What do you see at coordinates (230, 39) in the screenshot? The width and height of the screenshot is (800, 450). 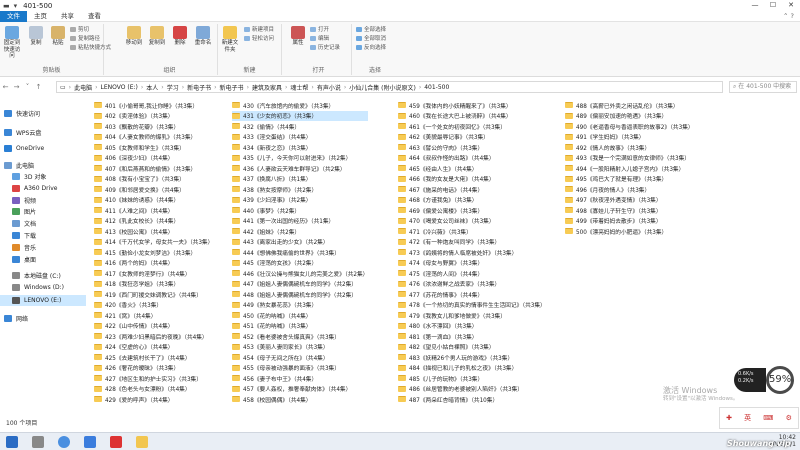 I see `new-folder-button: 新建文件夹` at bounding box center [230, 39].